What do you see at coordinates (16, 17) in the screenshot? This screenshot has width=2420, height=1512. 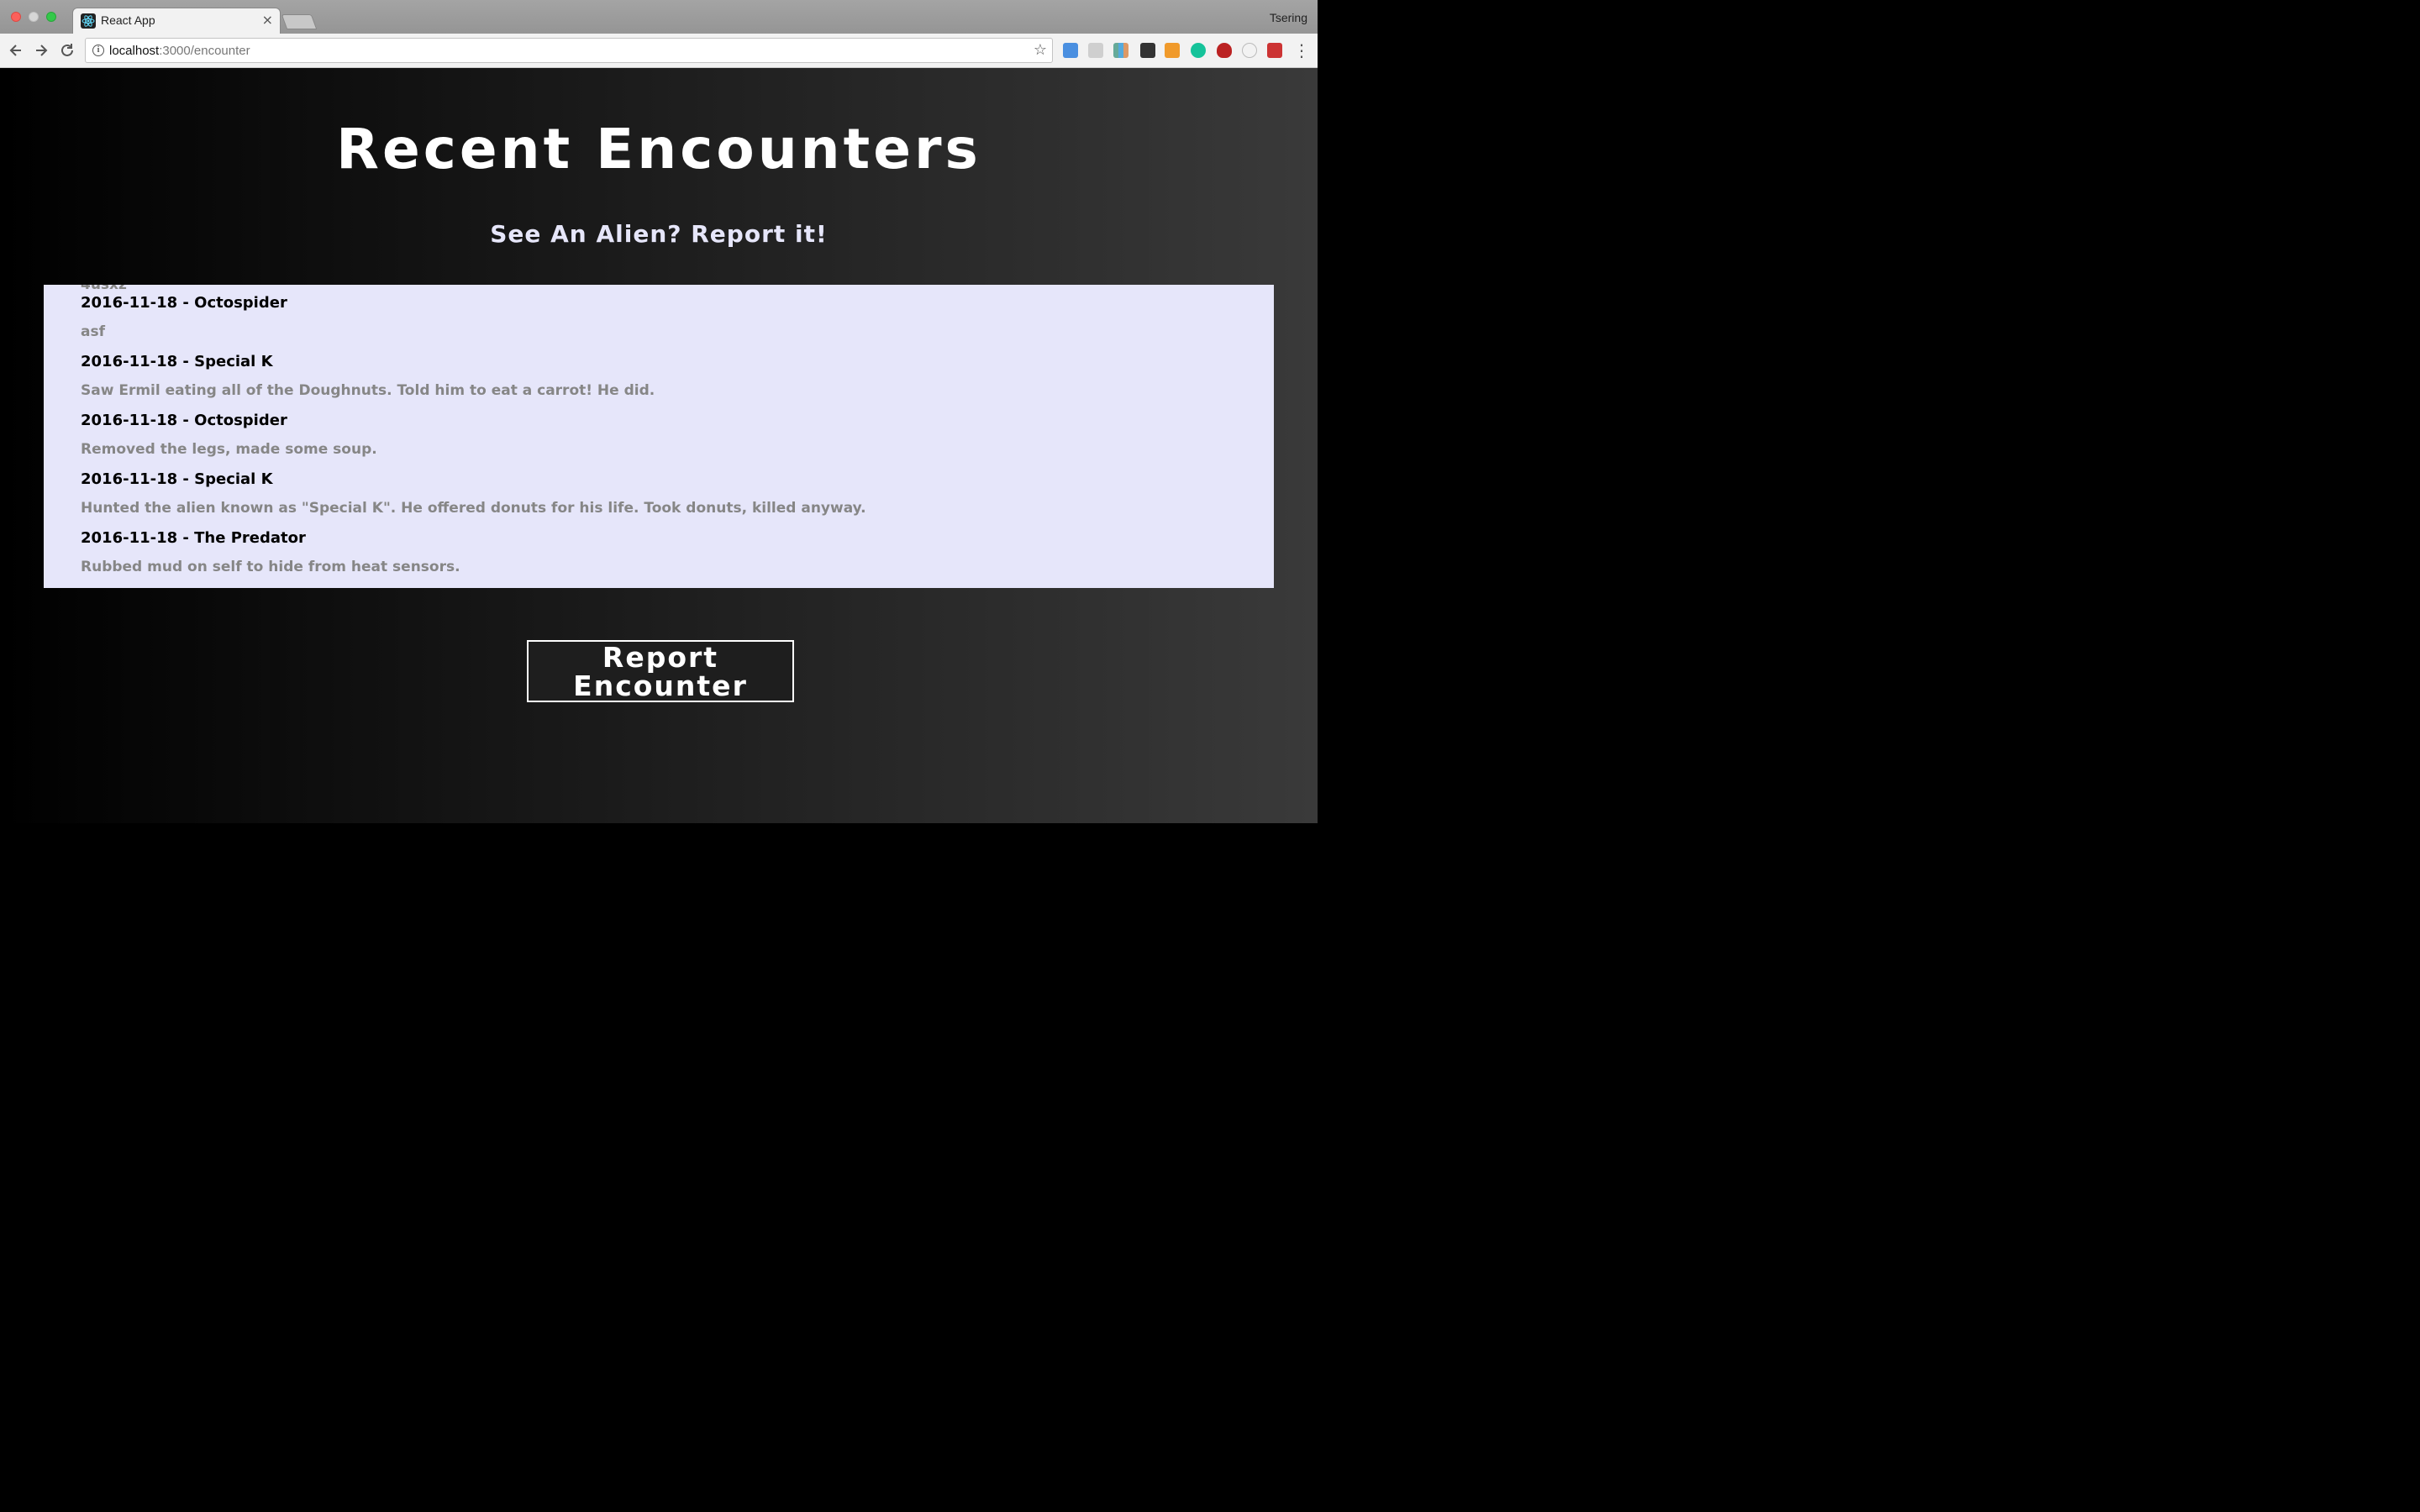 I see `close-window-button` at bounding box center [16, 17].